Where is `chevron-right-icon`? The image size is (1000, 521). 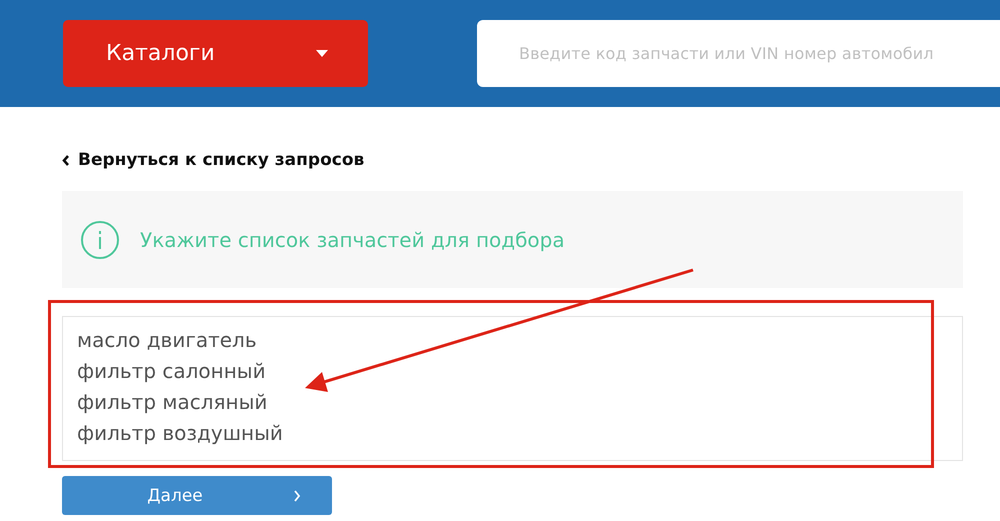
chevron-right-icon is located at coordinates (296, 496).